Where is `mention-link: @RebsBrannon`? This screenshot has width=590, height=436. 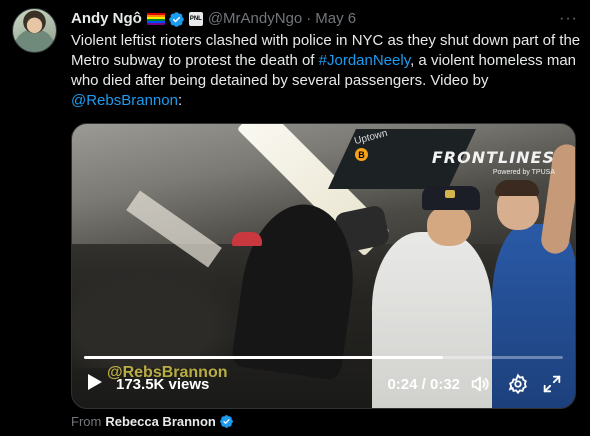
mention-link: @RebsBrannon is located at coordinates (124, 100).